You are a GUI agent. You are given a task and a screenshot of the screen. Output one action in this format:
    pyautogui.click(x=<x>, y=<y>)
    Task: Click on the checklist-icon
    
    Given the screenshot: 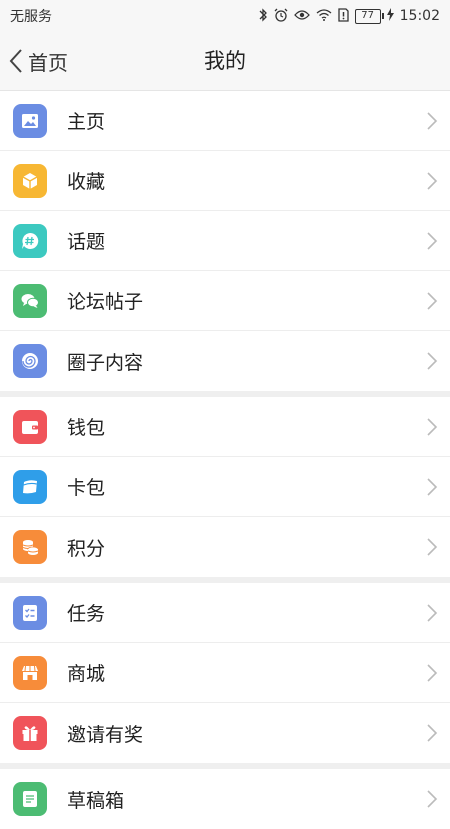 What is the action you would take?
    pyautogui.click(x=30, y=613)
    